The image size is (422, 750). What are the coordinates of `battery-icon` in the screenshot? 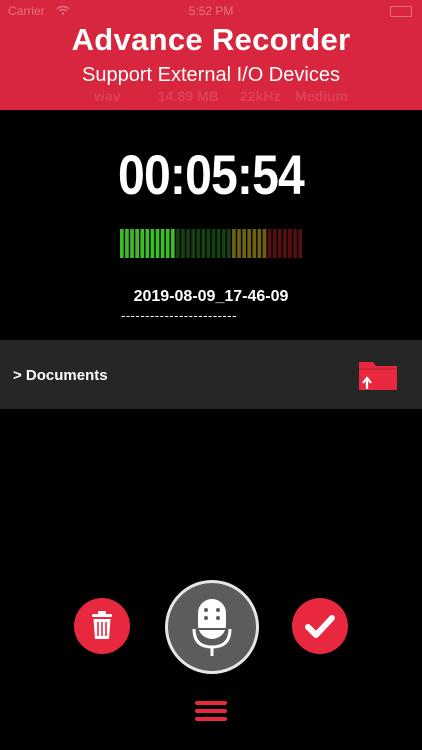 It's located at (401, 11).